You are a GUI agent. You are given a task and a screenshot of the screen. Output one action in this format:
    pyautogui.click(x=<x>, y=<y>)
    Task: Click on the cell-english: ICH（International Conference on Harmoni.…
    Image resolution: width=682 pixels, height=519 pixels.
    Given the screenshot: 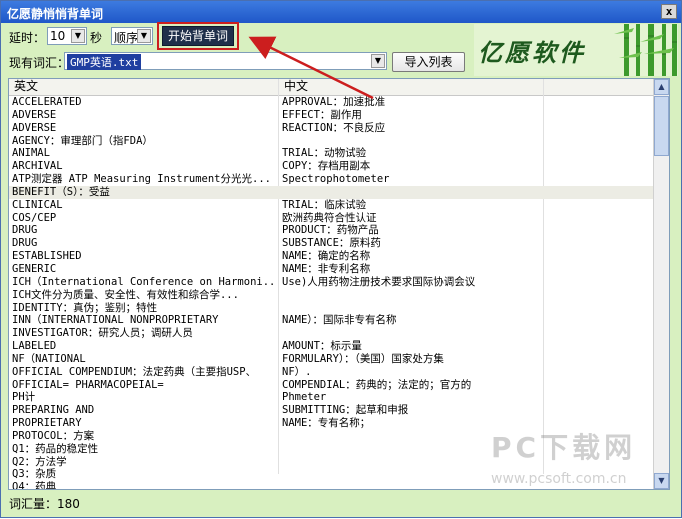 What is the action you would take?
    pyautogui.click(x=144, y=281)
    